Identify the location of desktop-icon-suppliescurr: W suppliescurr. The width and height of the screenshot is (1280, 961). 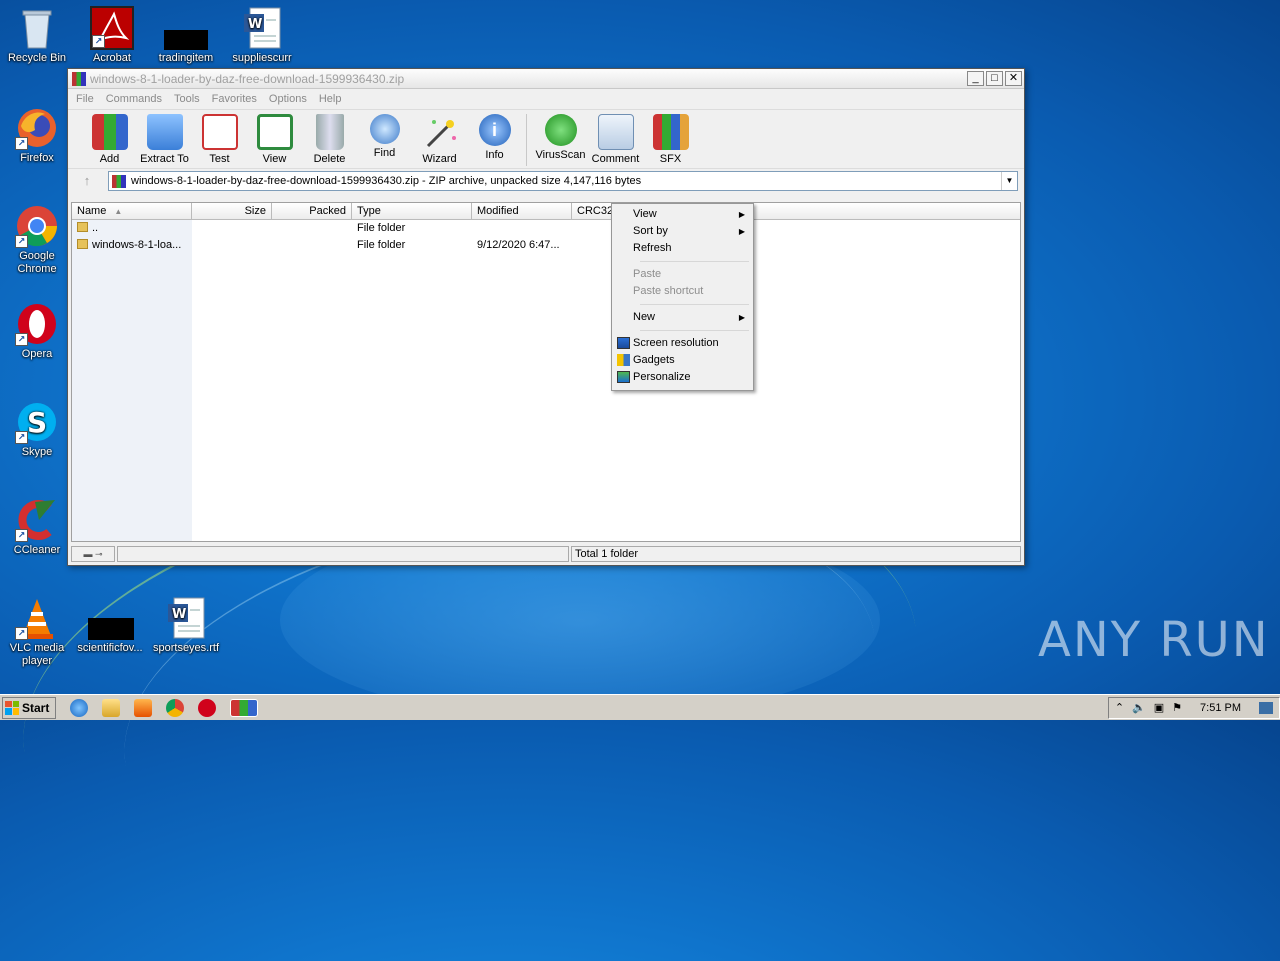
(262, 35).